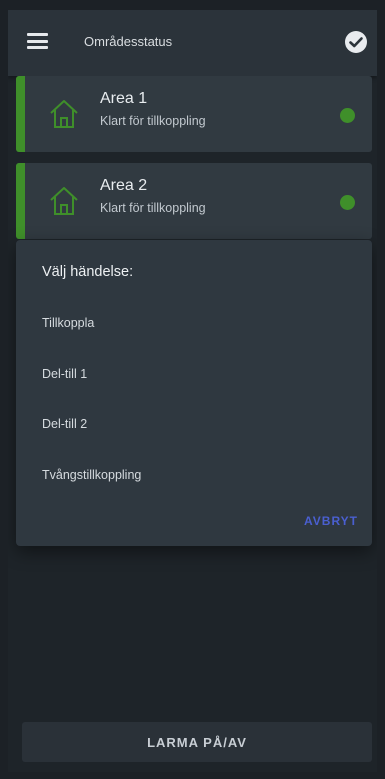 Image resolution: width=385 pixels, height=779 pixels. Describe the element at coordinates (68, 323) in the screenshot. I see `option-tillkoppla: Tillkoppla` at that location.